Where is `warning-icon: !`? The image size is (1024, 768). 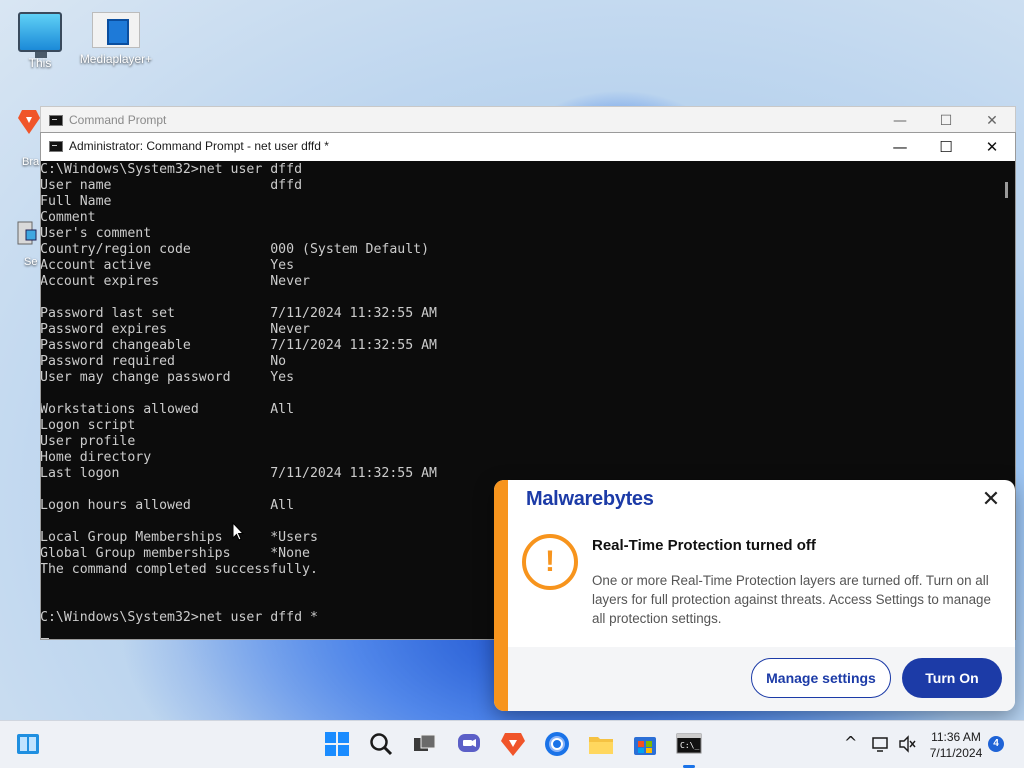 warning-icon: ! is located at coordinates (550, 562).